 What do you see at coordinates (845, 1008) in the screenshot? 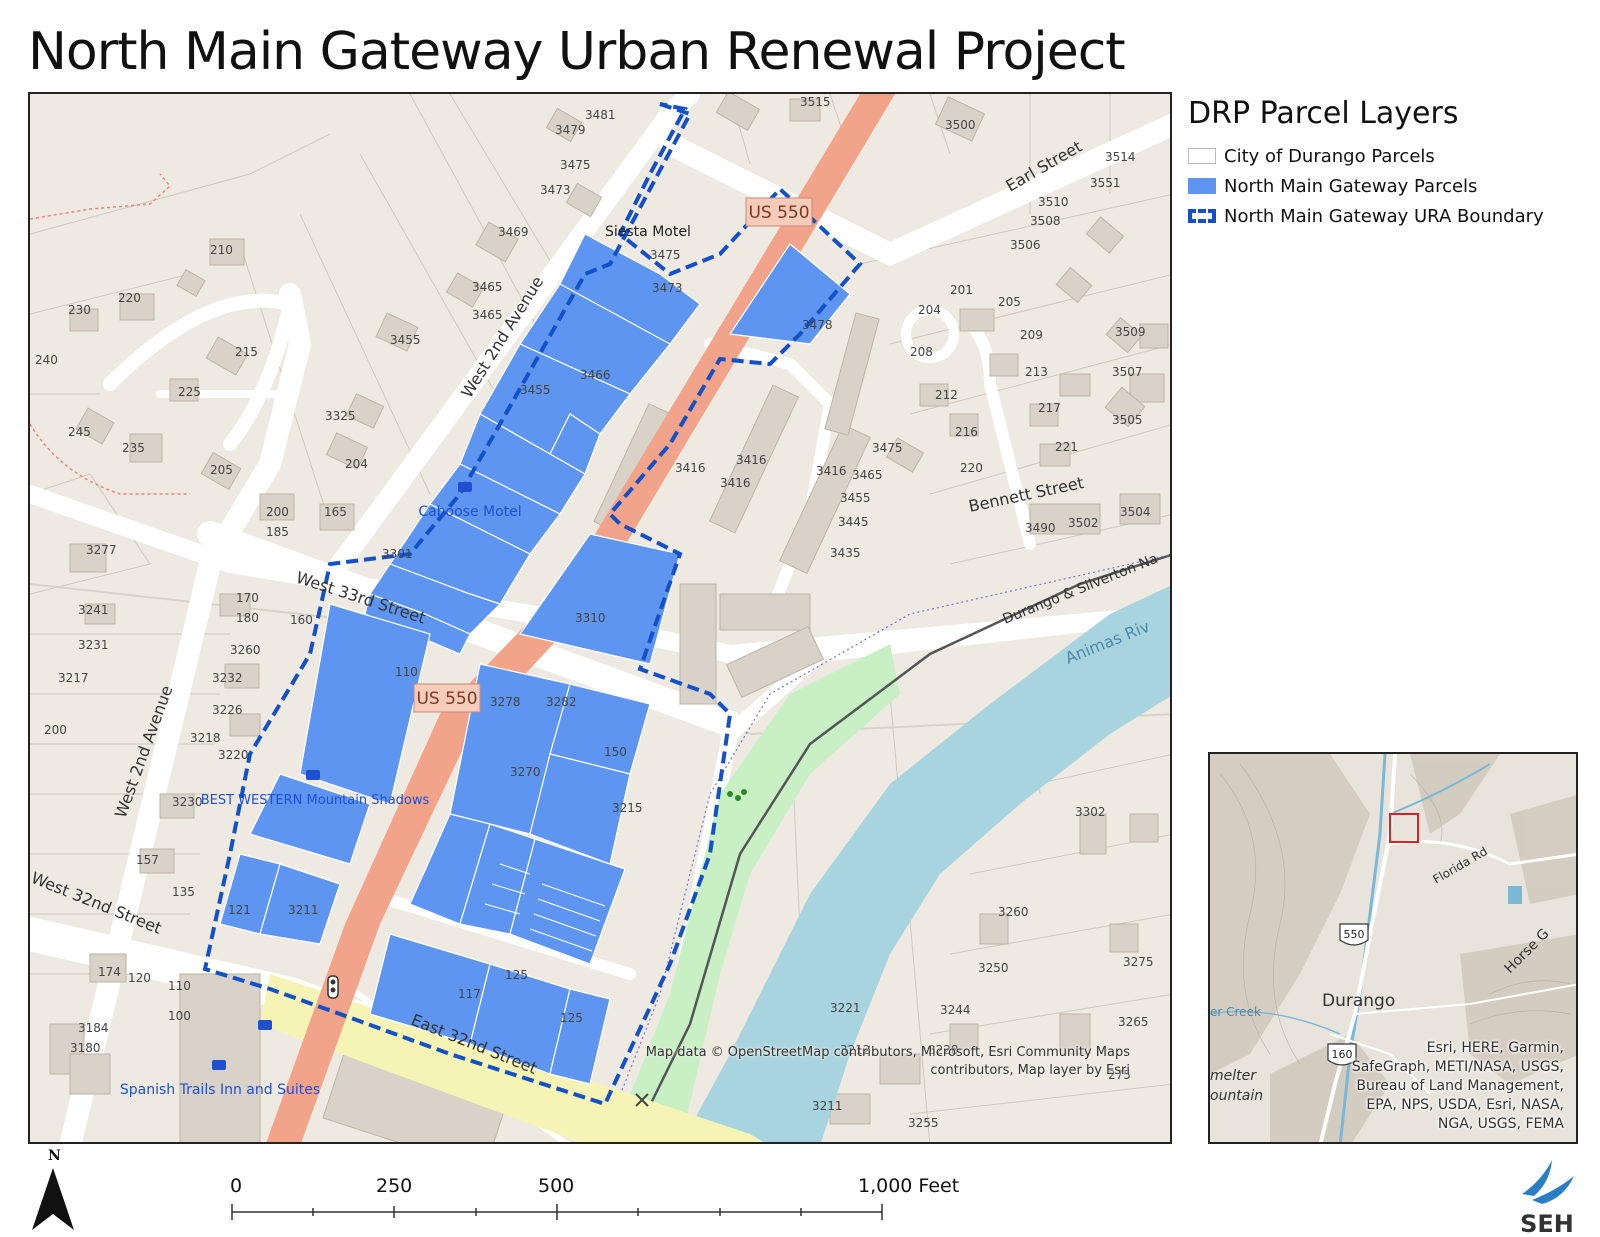
I see `address-label: 3221` at bounding box center [845, 1008].